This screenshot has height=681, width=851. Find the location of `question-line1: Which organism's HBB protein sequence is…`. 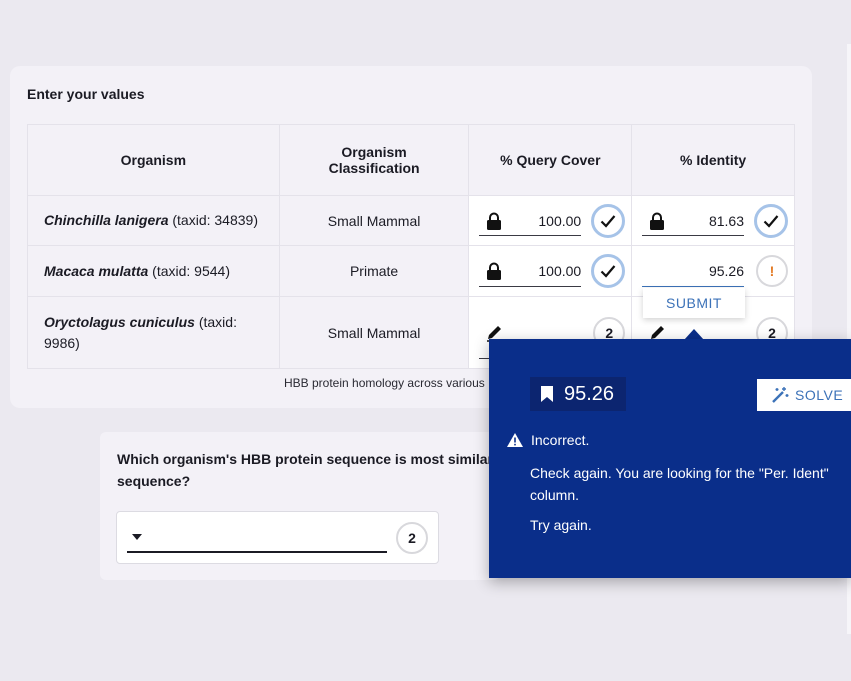

question-line1: Which organism's HBB protein sequence is… is located at coordinates (305, 459).